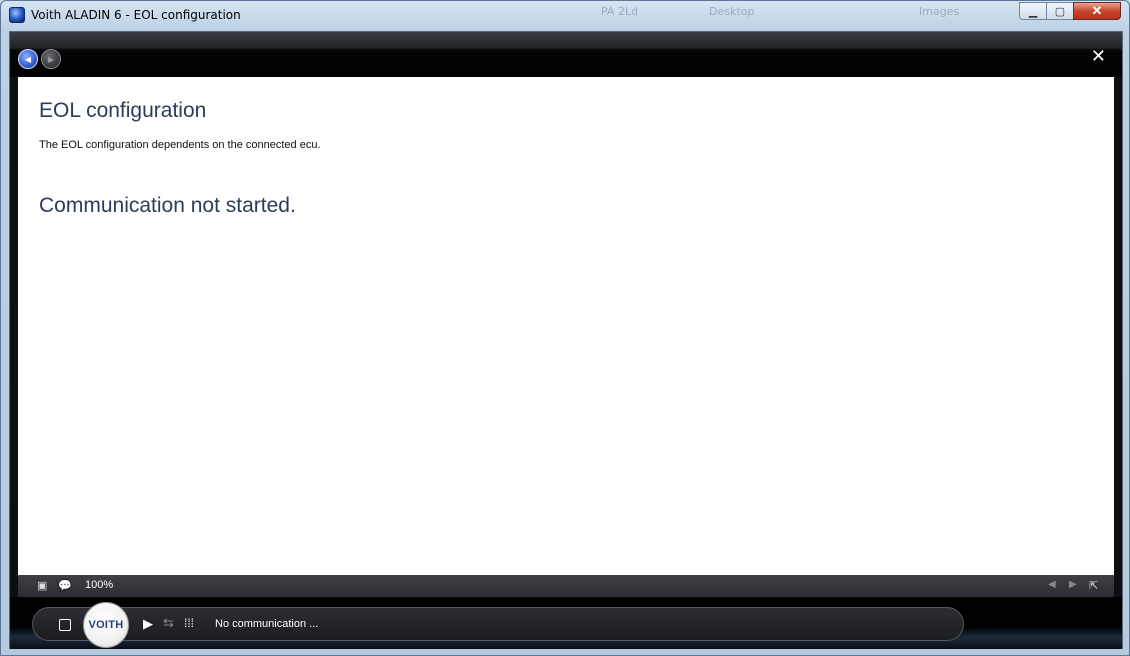 The height and width of the screenshot is (656, 1130). I want to click on grid-icon: ⁞⁞⁞, so click(189, 623).